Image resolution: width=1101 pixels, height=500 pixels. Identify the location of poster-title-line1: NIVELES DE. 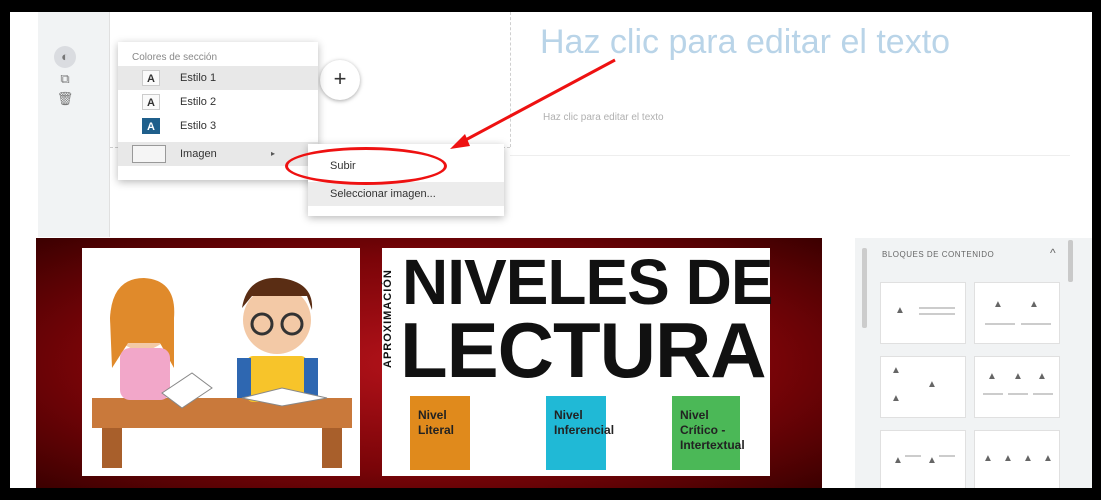
(588, 282).